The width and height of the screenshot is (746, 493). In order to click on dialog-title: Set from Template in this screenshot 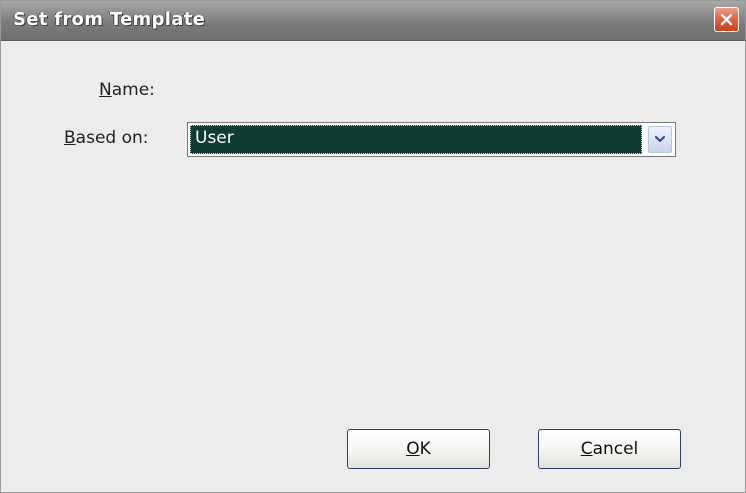, I will do `click(109, 19)`.